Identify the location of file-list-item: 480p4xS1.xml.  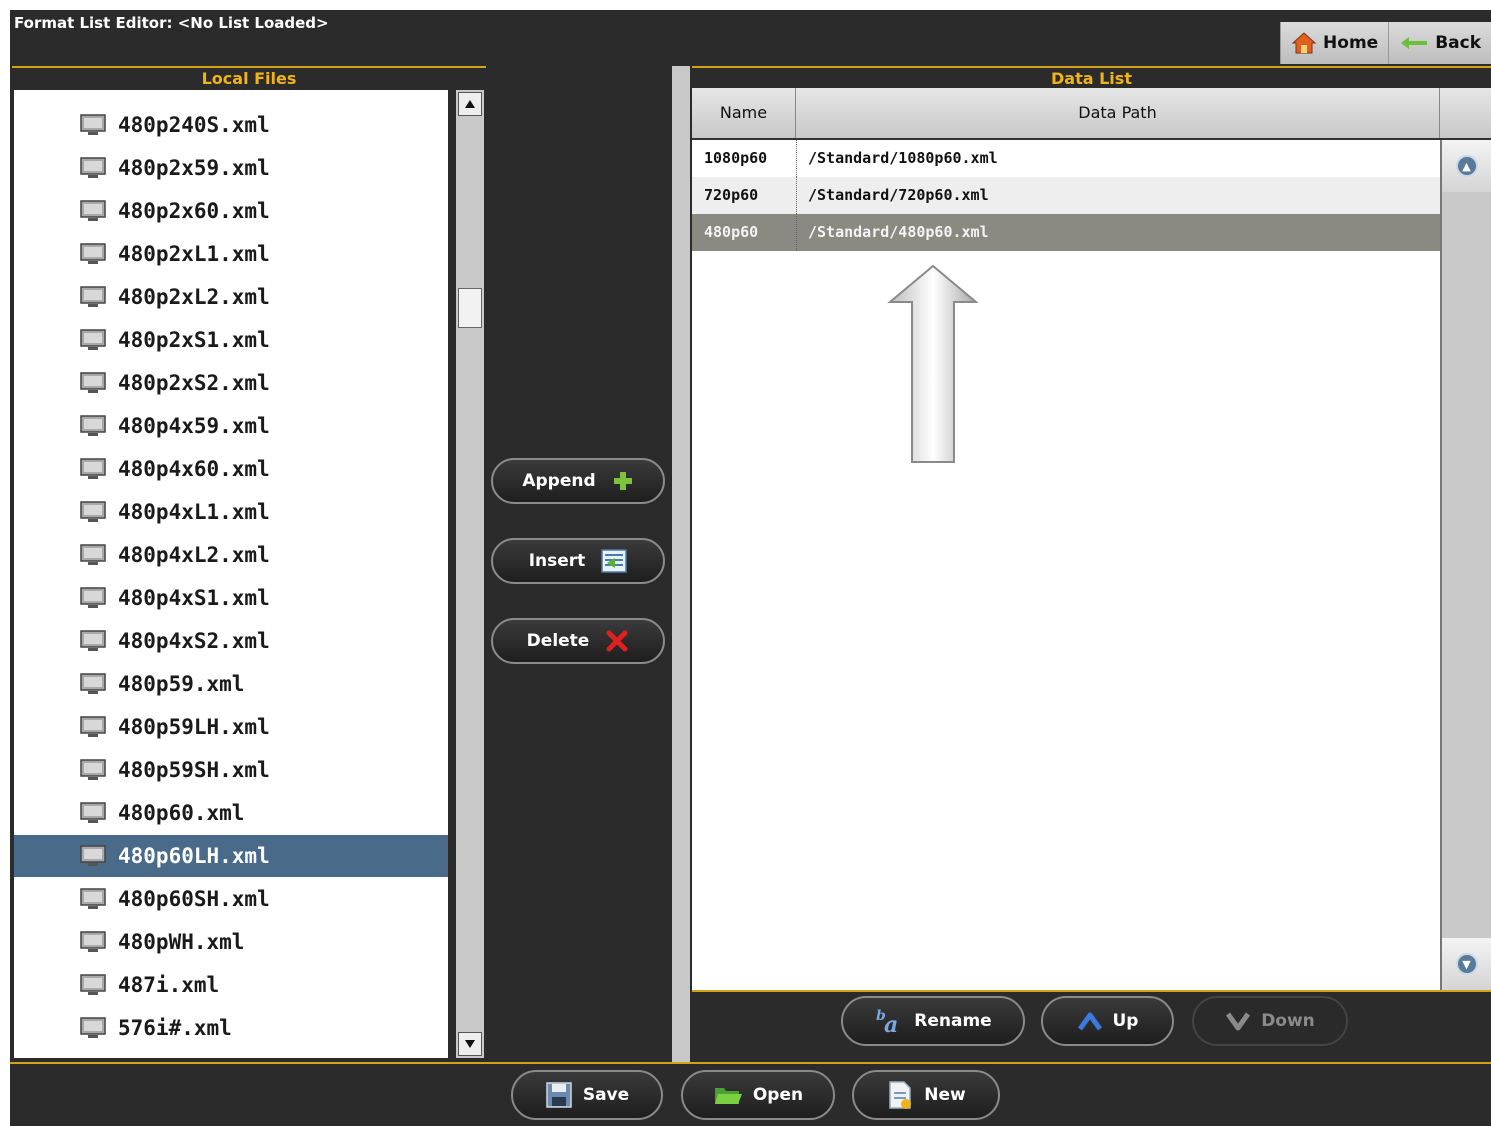
(231, 598).